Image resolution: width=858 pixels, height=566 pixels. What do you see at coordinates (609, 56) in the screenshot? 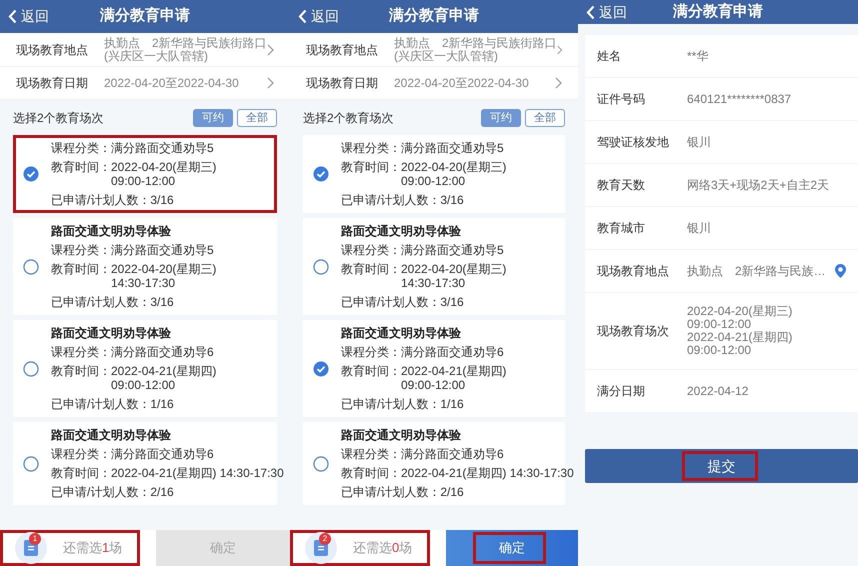
I see `detail-label: 姓名` at bounding box center [609, 56].